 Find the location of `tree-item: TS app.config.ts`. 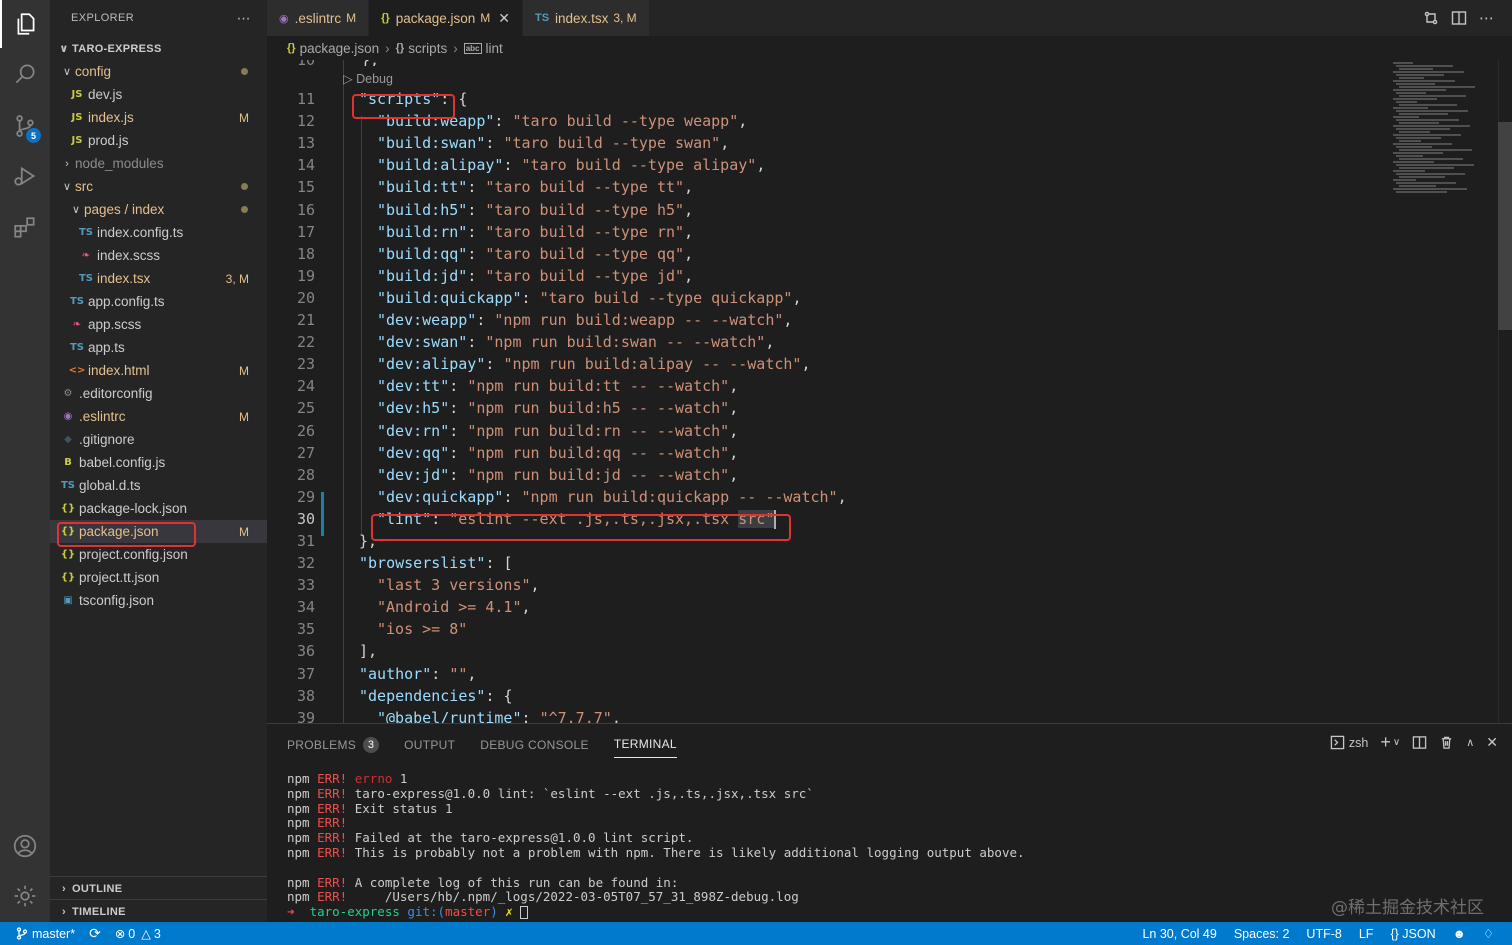

tree-item: TS app.config.ts is located at coordinates (158, 301).